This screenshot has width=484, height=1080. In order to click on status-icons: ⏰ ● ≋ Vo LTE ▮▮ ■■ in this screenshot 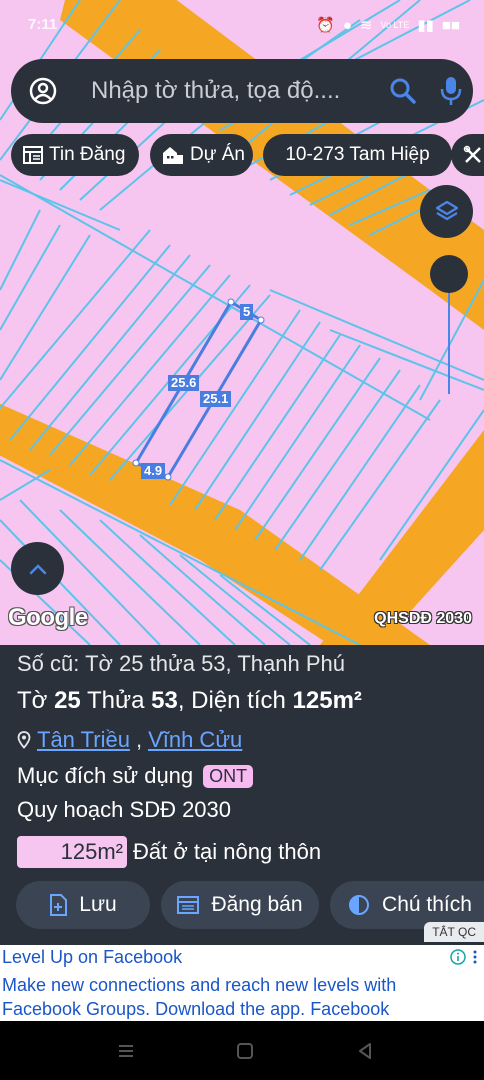, I will do `click(388, 25)`.